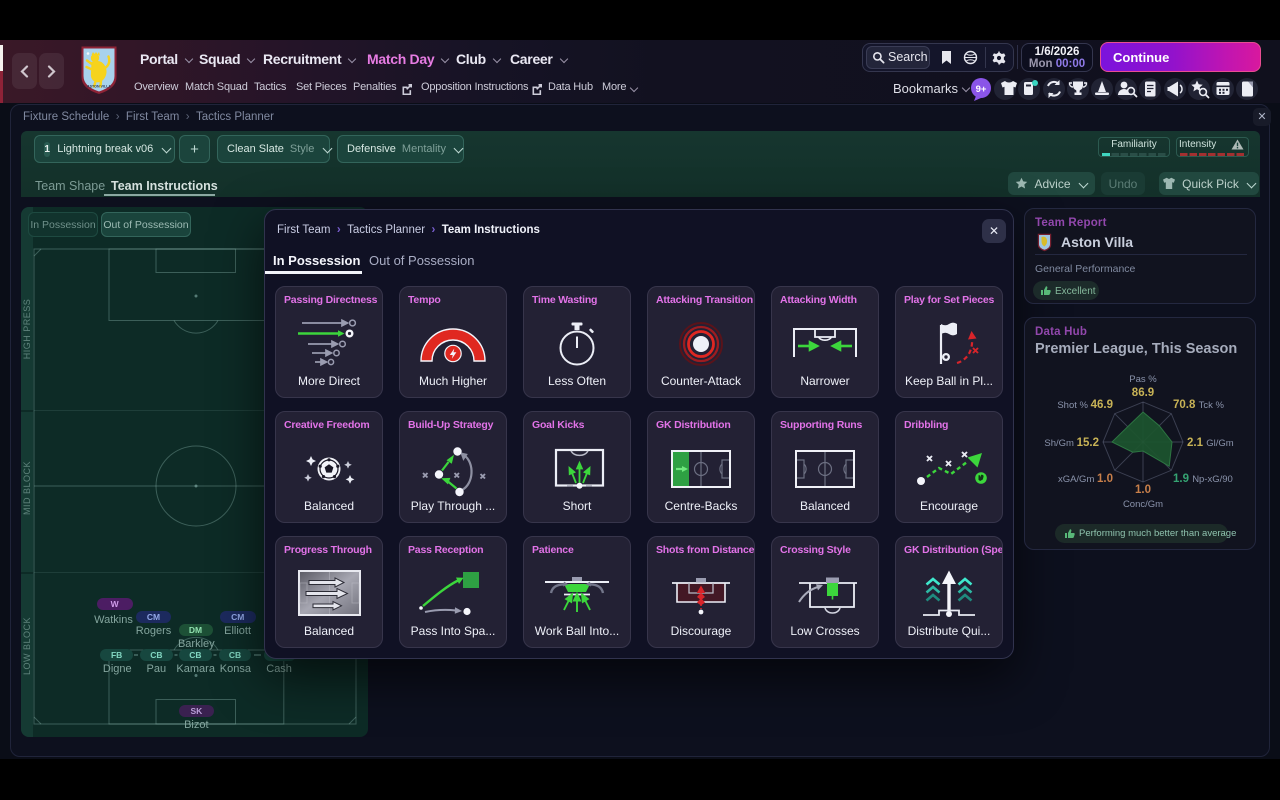 This screenshot has height=800, width=1280. What do you see at coordinates (1210, 443) in the screenshot?
I see `svg-text: 2.1 Gl/Gm` at bounding box center [1210, 443].